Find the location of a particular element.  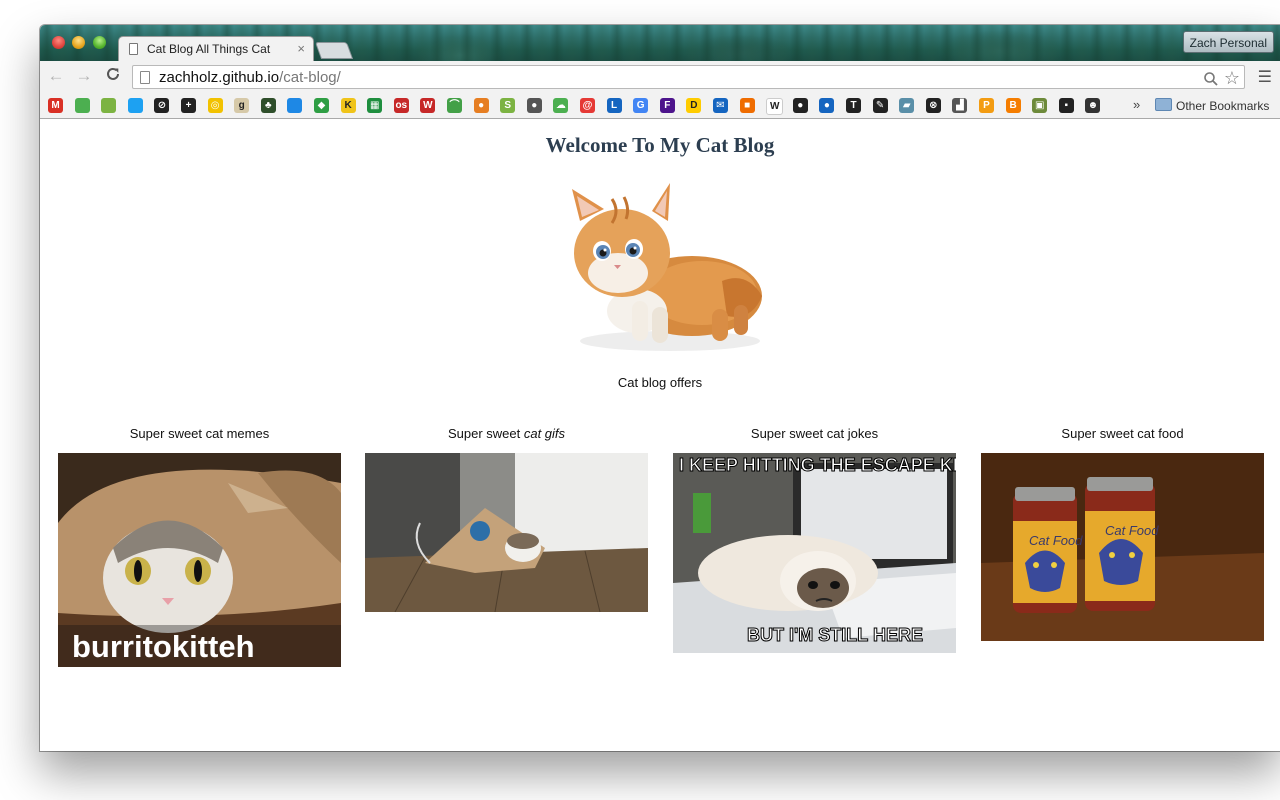

parallelogram-icon: ▰ is located at coordinates (907, 105).